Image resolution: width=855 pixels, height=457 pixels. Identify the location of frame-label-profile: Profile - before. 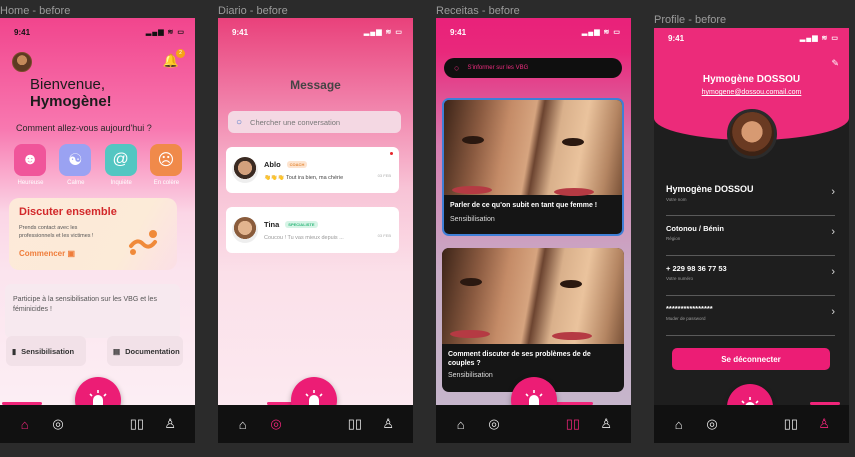
(690, 20).